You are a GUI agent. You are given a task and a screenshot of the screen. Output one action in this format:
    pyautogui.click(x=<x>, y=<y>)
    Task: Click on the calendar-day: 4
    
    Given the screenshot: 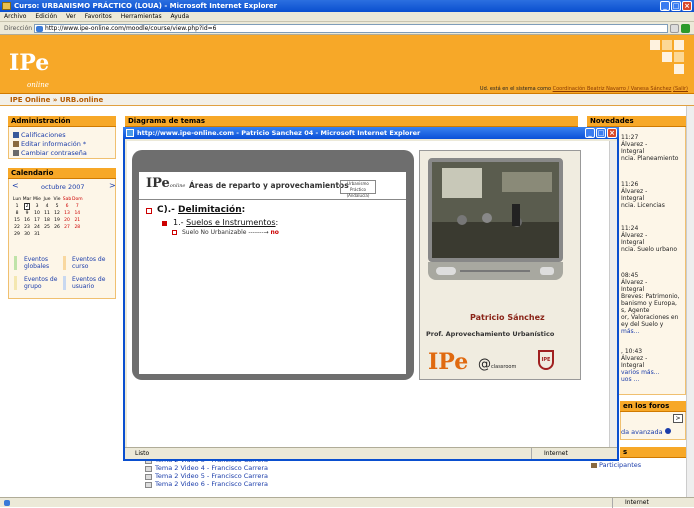 What is the action you would take?
    pyautogui.click(x=47, y=206)
    